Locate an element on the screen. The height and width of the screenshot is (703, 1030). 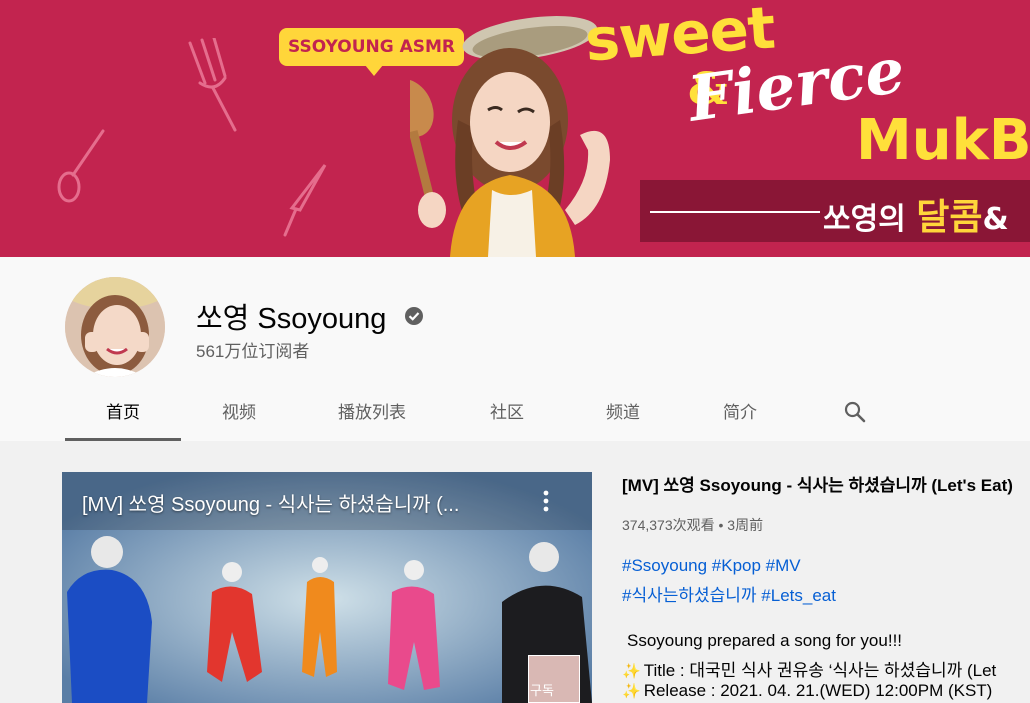
avatar-image is located at coordinates (115, 327).